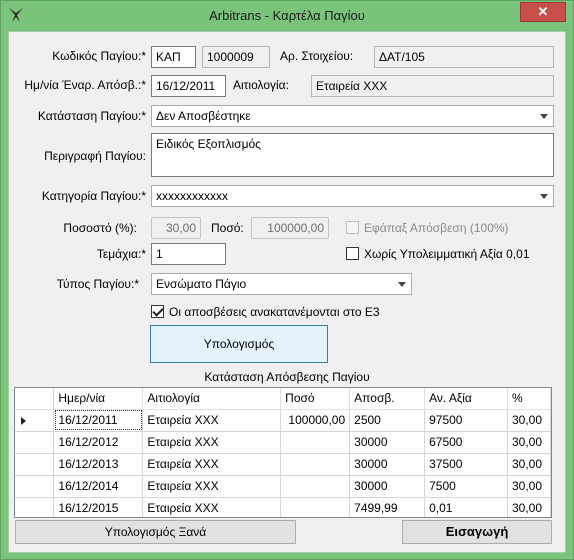 The height and width of the screenshot is (560, 574). Describe the element at coordinates (529, 399) in the screenshot. I see `column-header-percent: %` at that location.